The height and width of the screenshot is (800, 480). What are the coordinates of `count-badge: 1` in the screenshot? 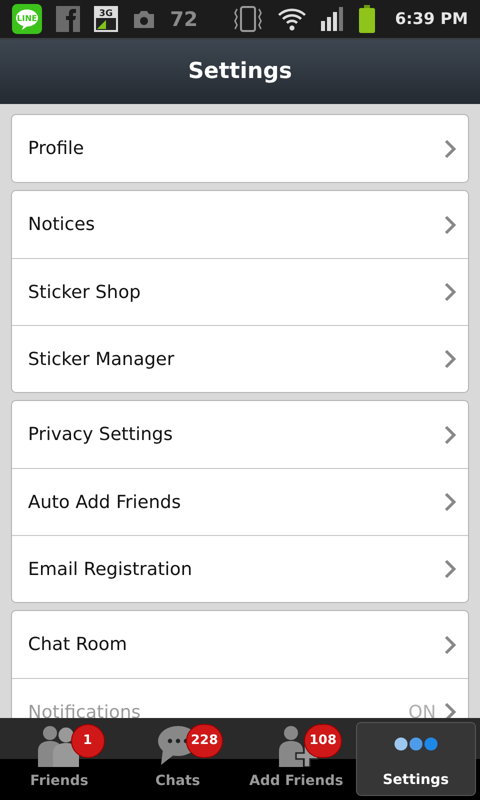 It's located at (87, 741).